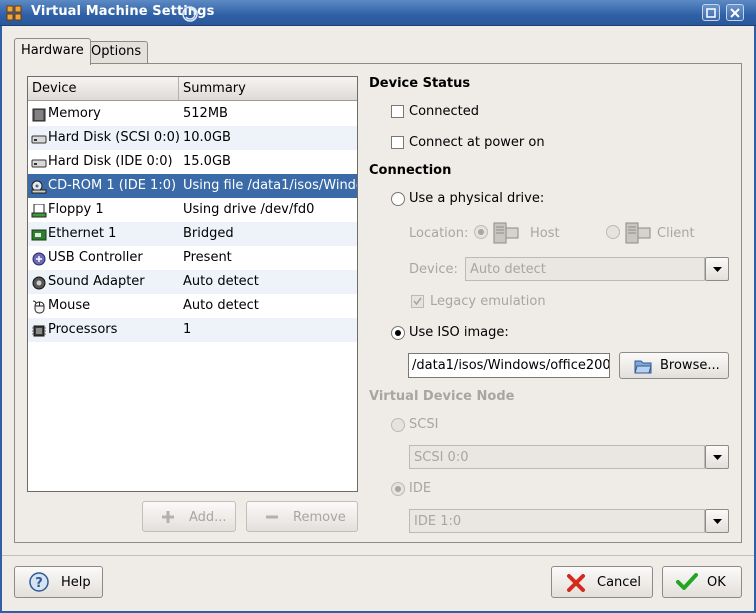  I want to click on device-name: Processors, so click(83, 329).